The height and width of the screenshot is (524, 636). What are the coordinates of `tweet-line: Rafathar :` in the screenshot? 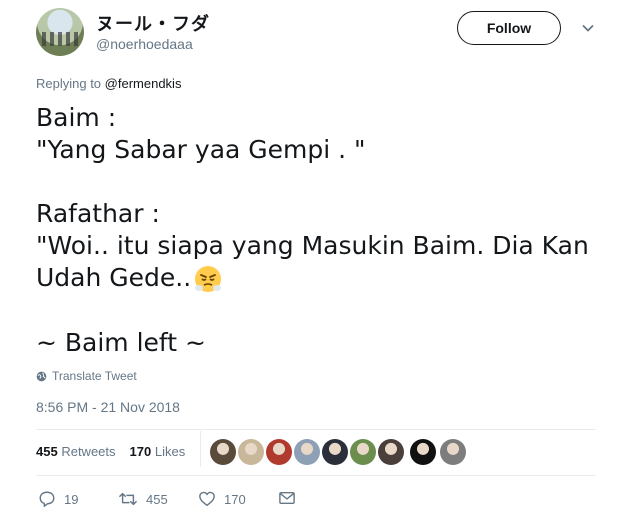 It's located at (98, 213).